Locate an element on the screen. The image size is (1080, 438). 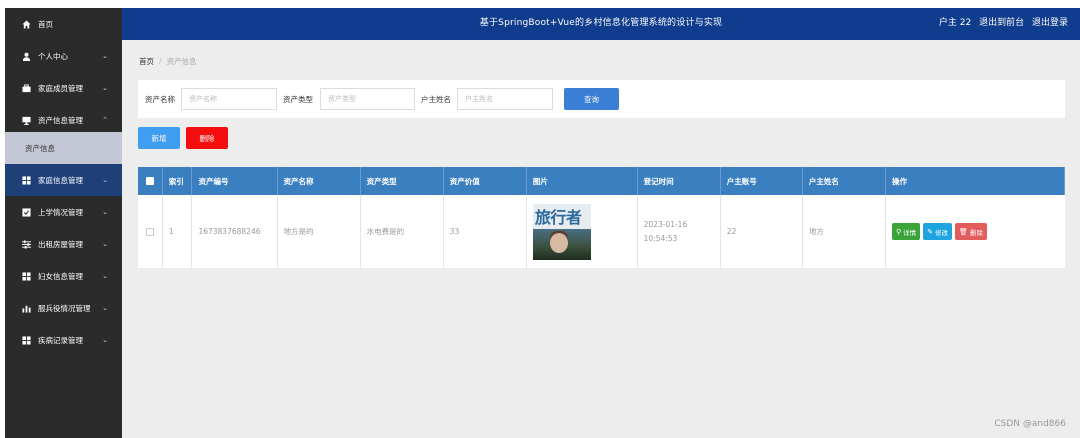
sidebar-item-military-service: 服兵役情况管理 ⌄ is located at coordinates (63, 308).